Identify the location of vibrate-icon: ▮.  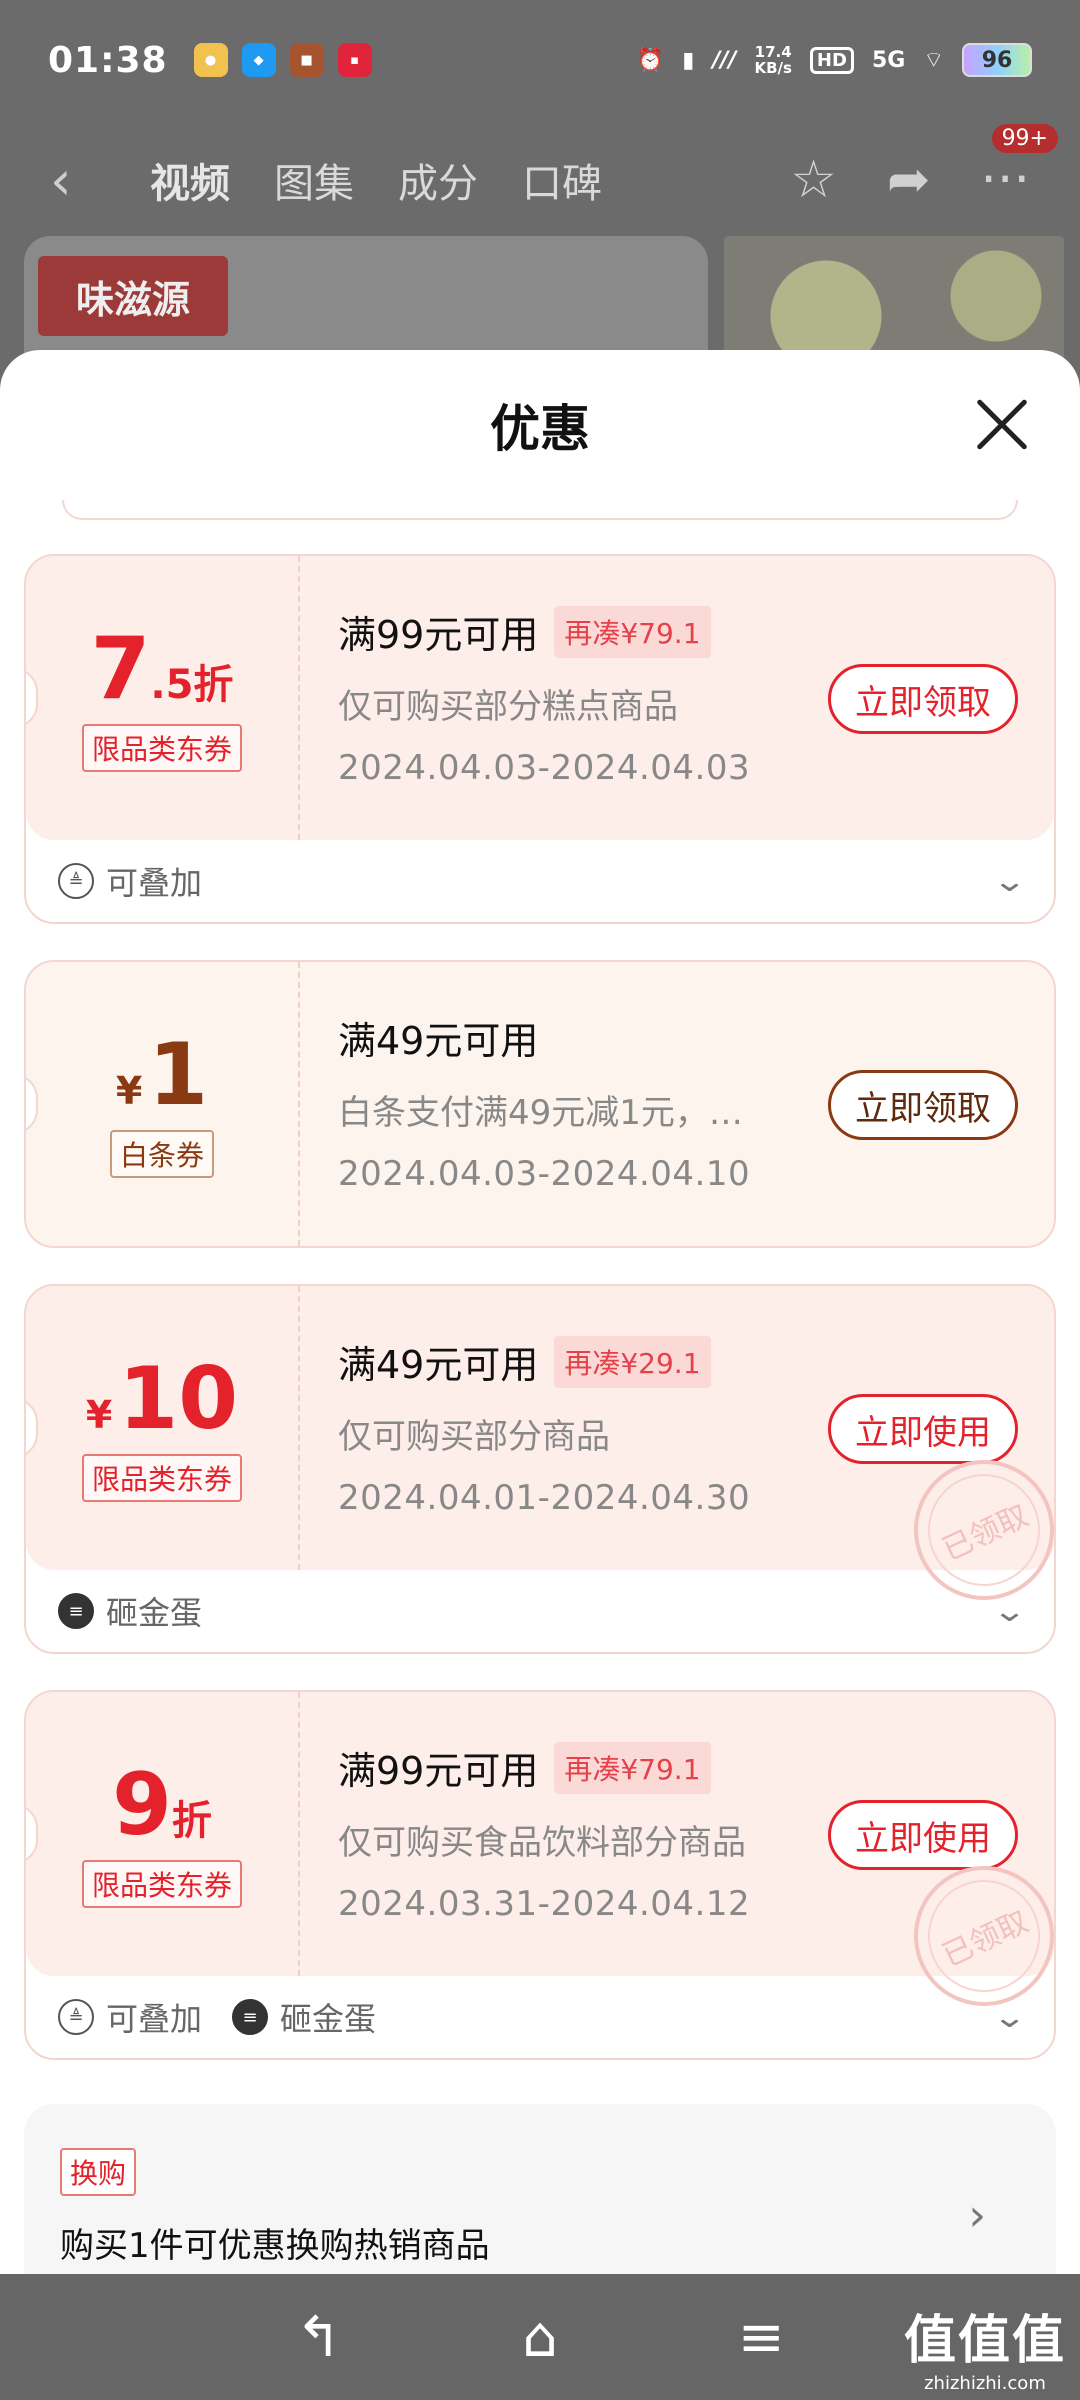
(688, 60).